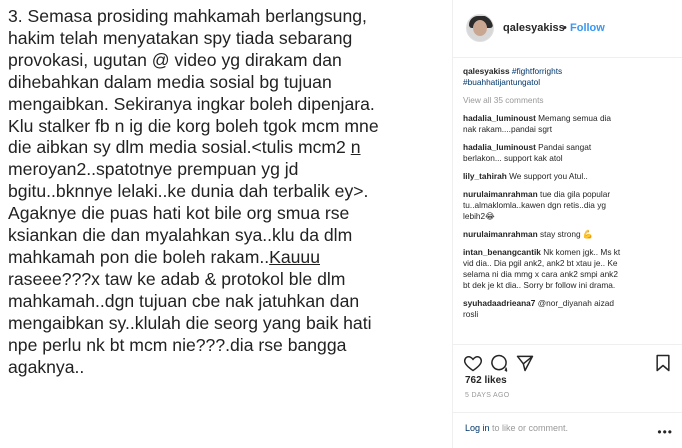 The image size is (682, 448). What do you see at coordinates (525, 363) in the screenshot?
I see `share-icon` at bounding box center [525, 363].